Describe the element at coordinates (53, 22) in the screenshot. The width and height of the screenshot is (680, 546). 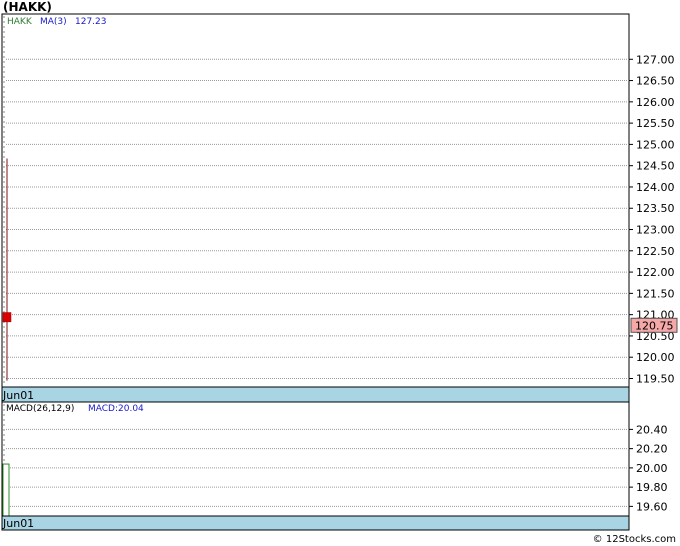
I see `legend-ma-label: MA(3)` at that location.